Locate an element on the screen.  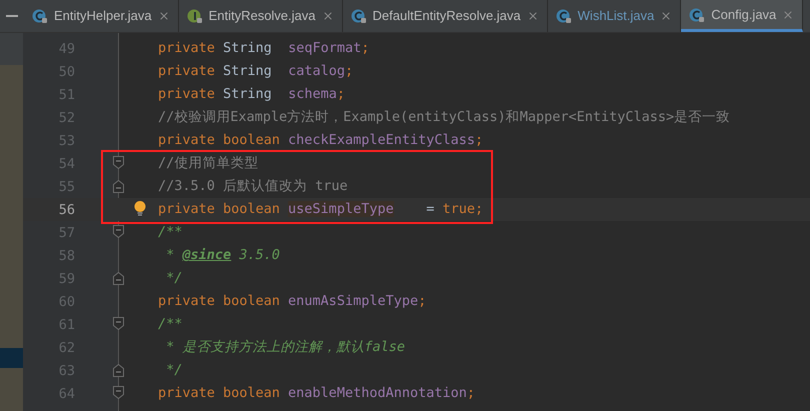
code-line: //使用简单类型 is located at coordinates (207, 164).